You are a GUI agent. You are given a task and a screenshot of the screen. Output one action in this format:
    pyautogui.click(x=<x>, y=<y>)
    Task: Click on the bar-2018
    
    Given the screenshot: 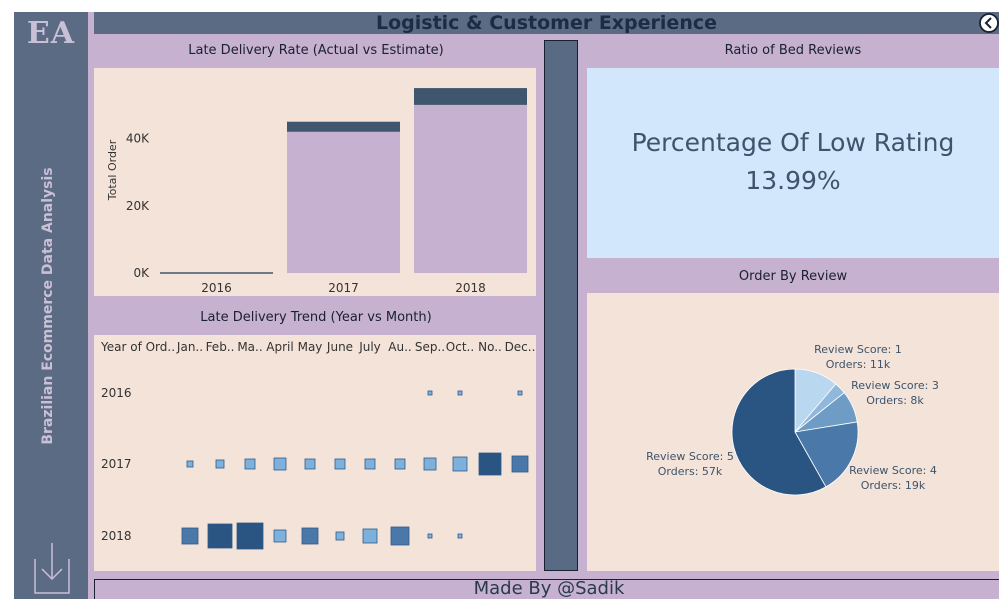 What is the action you would take?
    pyautogui.click(x=470, y=189)
    